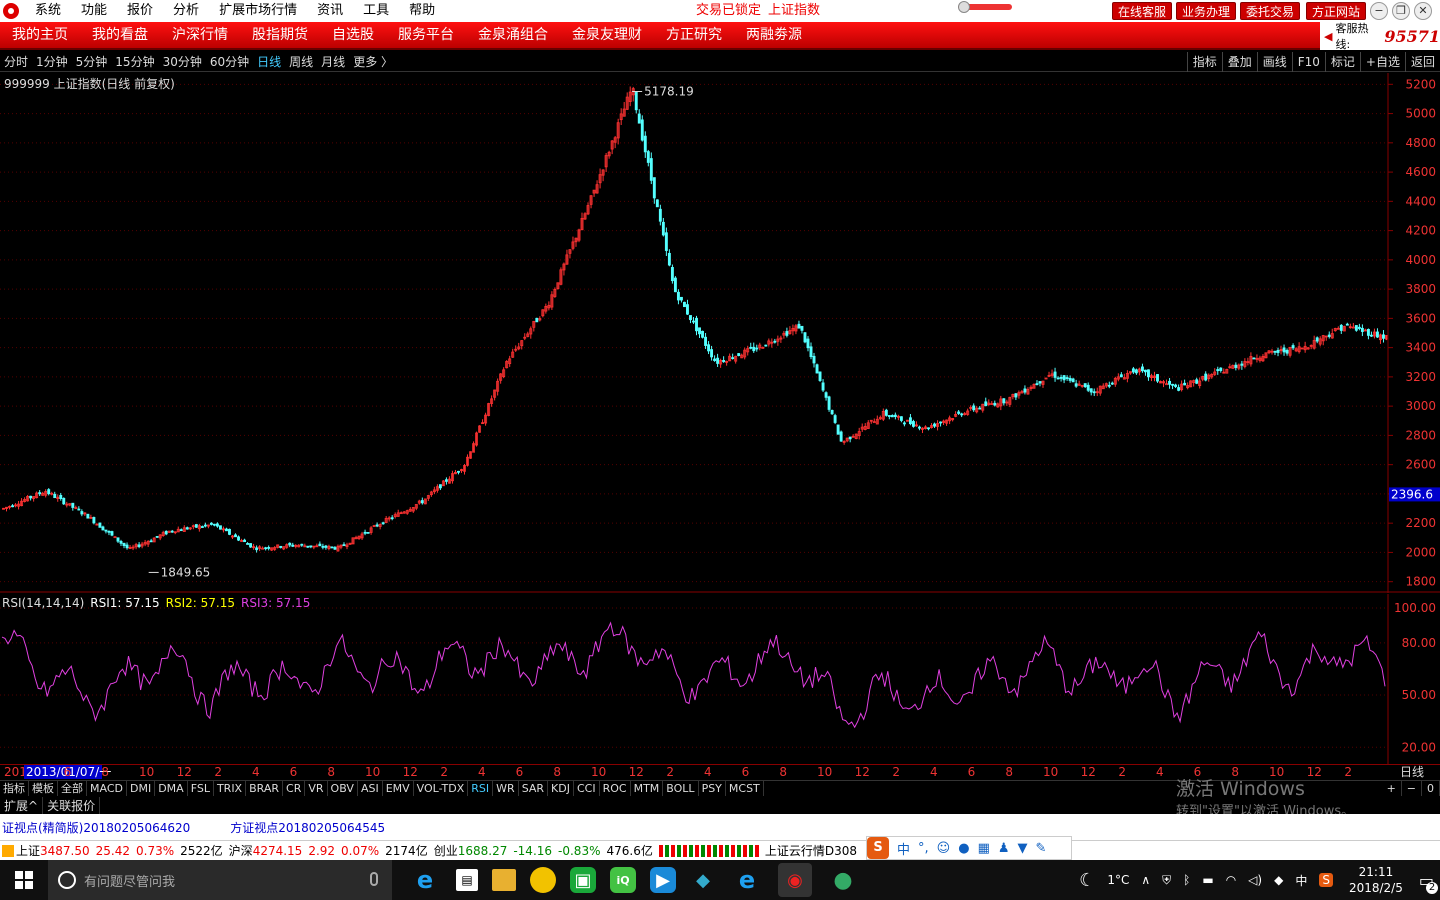 Image resolution: width=1440 pixels, height=900 pixels. What do you see at coordinates (1041, 848) in the screenshot?
I see `wrench-icon: ✎` at bounding box center [1041, 848].